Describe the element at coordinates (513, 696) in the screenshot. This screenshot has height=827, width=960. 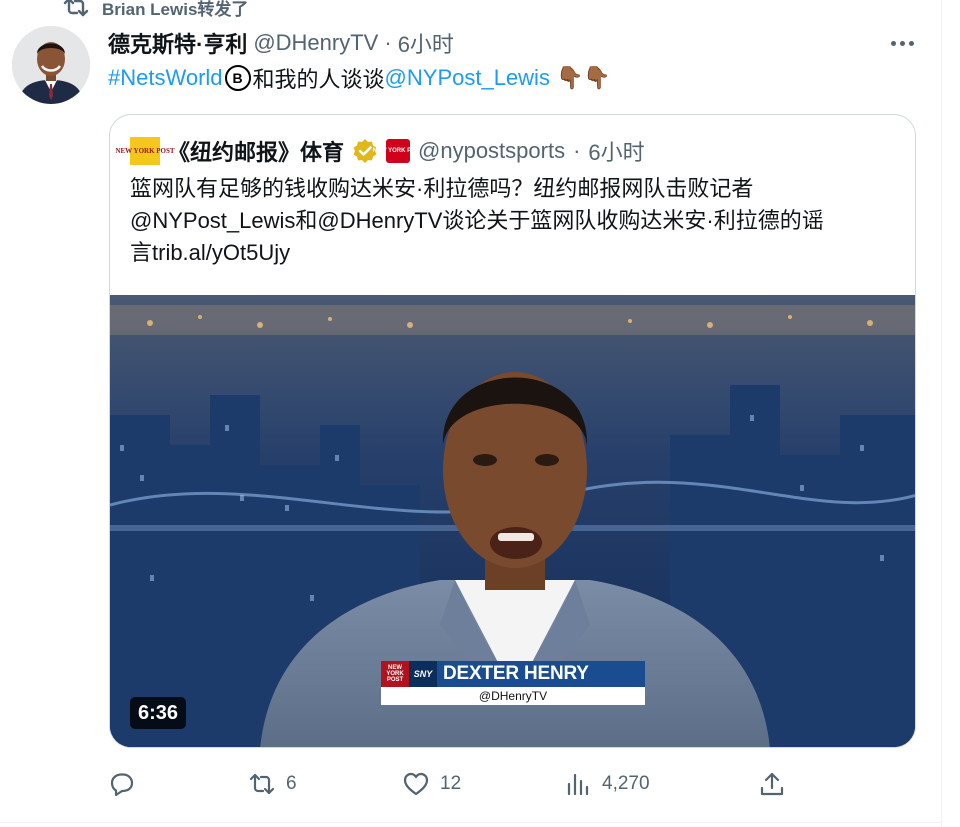
I see `lower-third-handle: @DHenryTV` at that location.